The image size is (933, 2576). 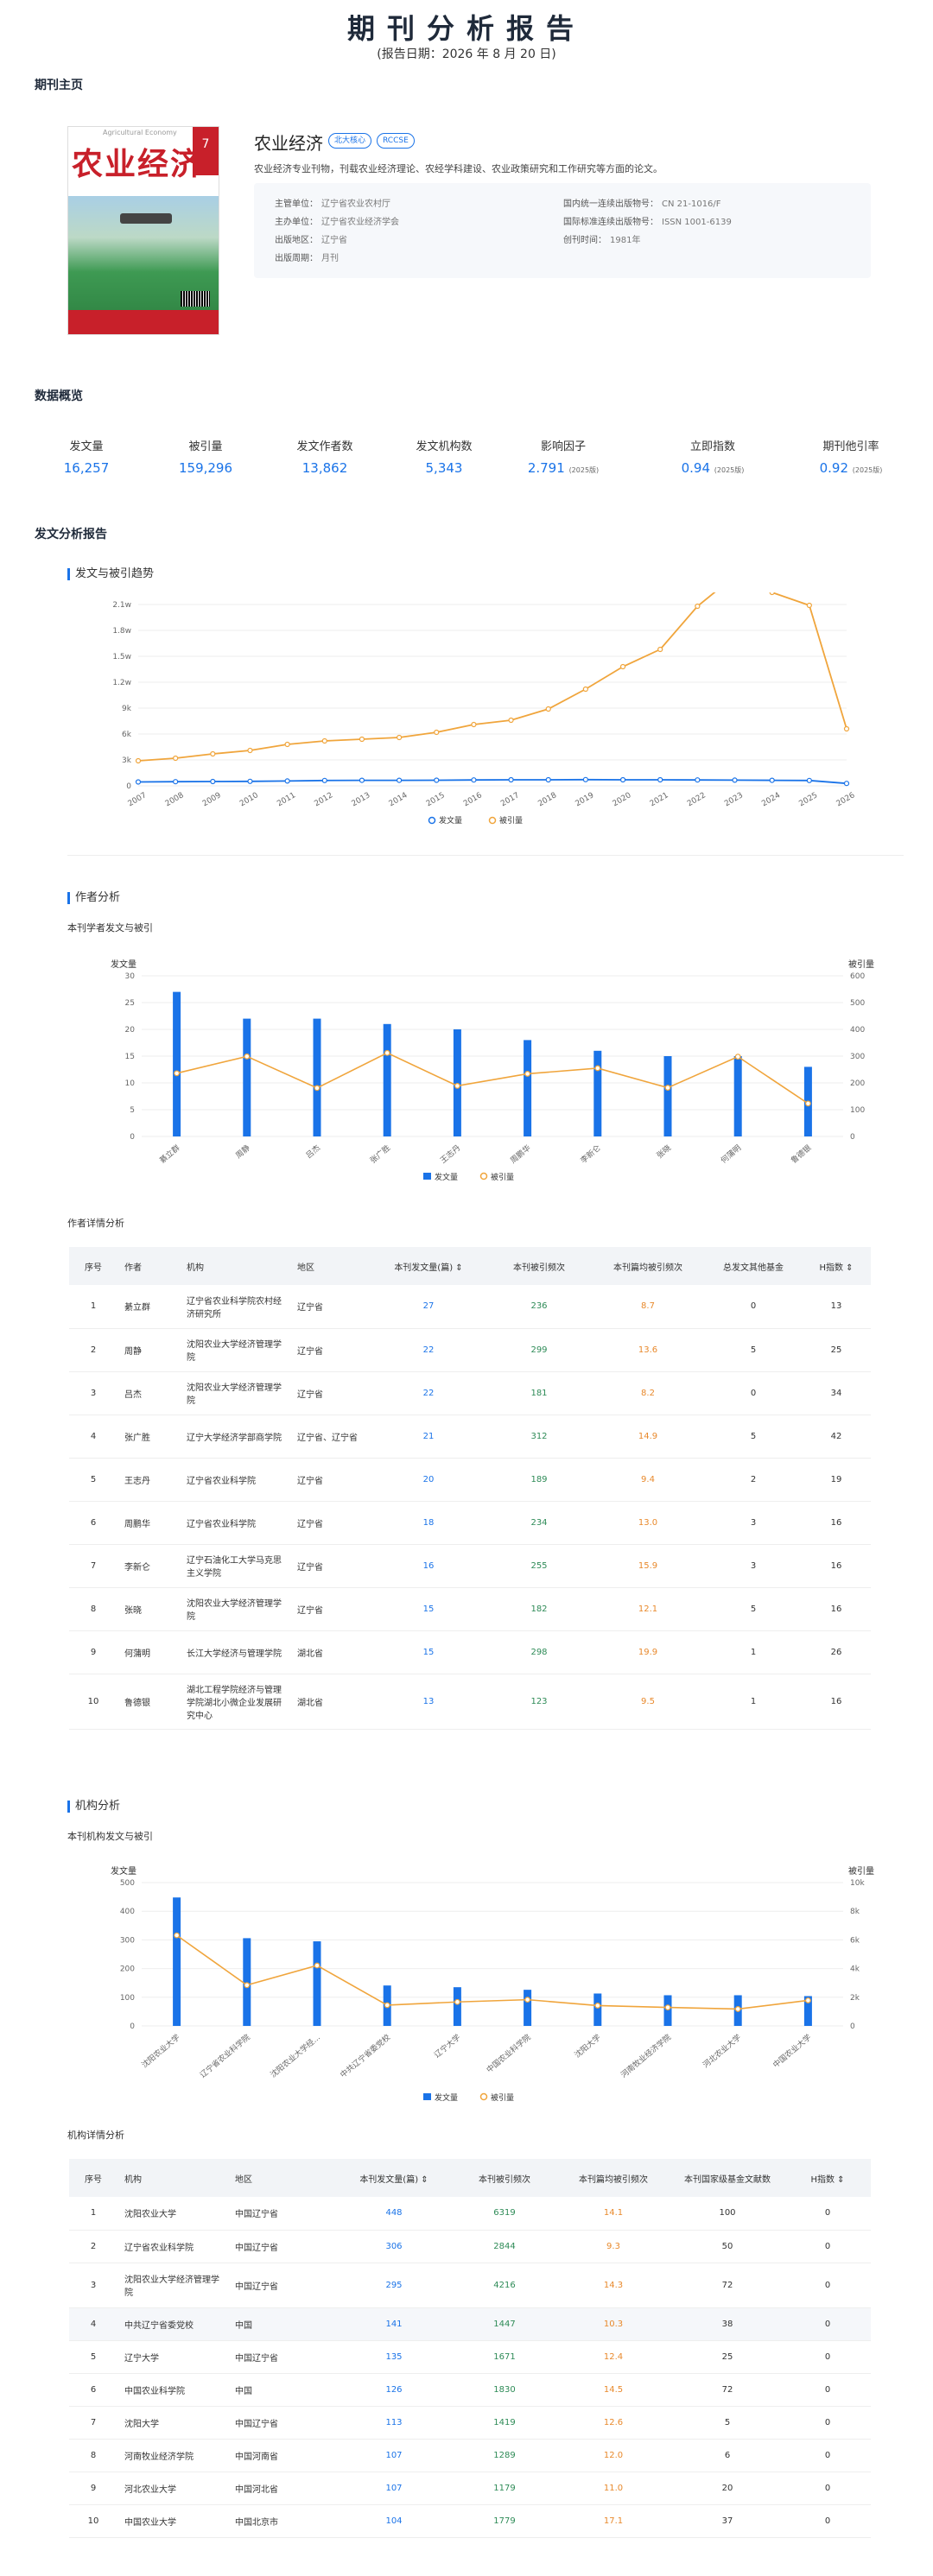 What do you see at coordinates (808, 799) in the screenshot?
I see `x-tick-label: 2025` at bounding box center [808, 799].